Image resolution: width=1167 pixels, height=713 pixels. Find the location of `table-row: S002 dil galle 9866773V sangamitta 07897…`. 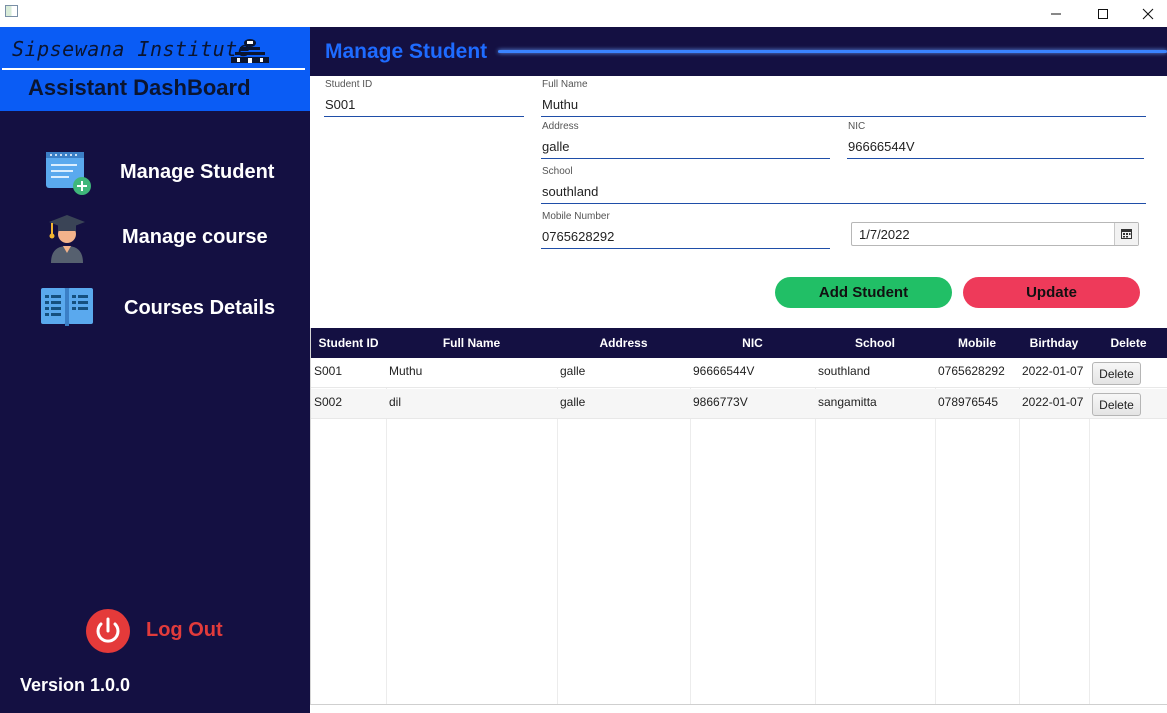

table-row: S002 dil galle 9866773V sangamitta 07897… is located at coordinates (739, 404).